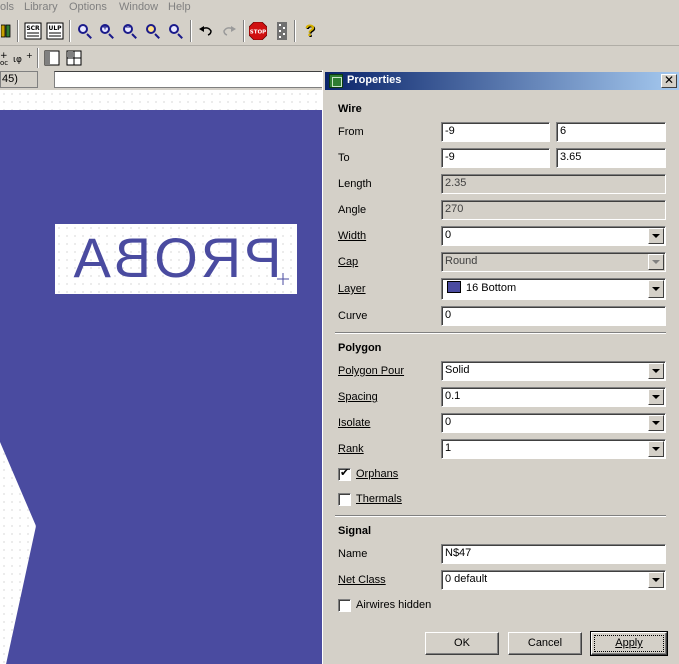  Describe the element at coordinates (553, 580) in the screenshot. I see `net-class-select: 0 default` at that location.